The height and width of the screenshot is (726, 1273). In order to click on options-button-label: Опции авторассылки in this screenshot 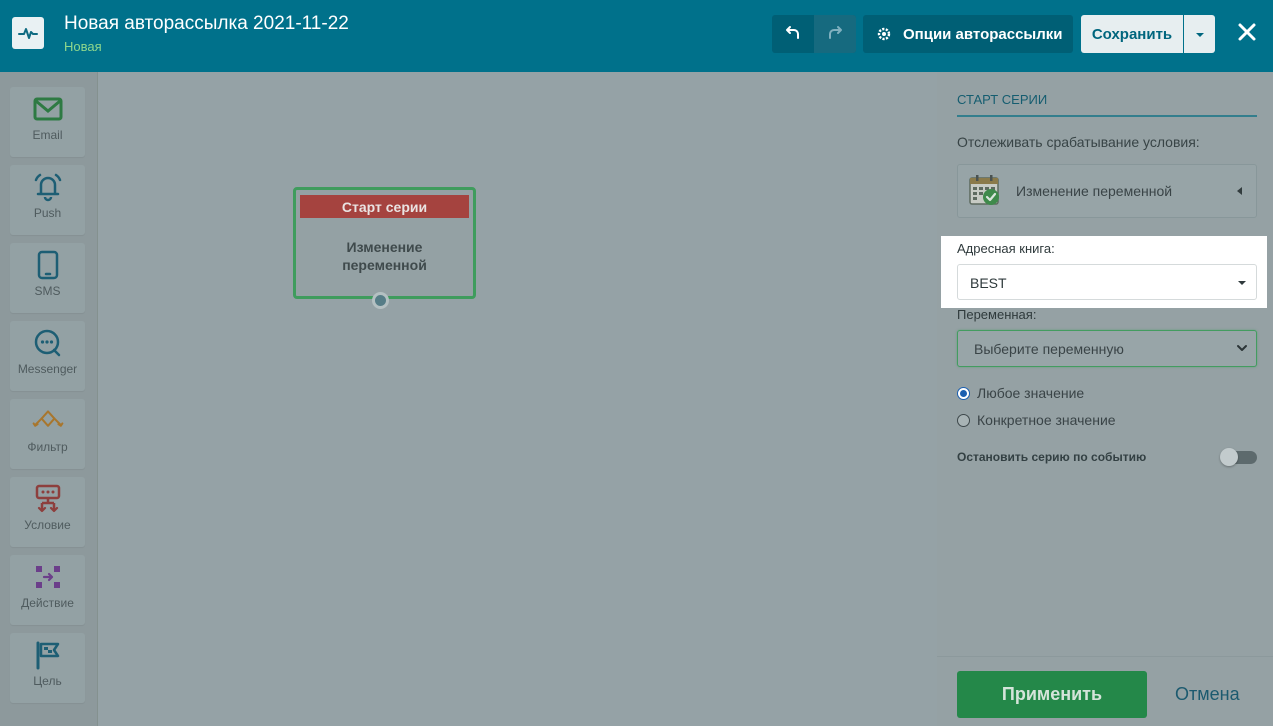, I will do `click(983, 34)`.